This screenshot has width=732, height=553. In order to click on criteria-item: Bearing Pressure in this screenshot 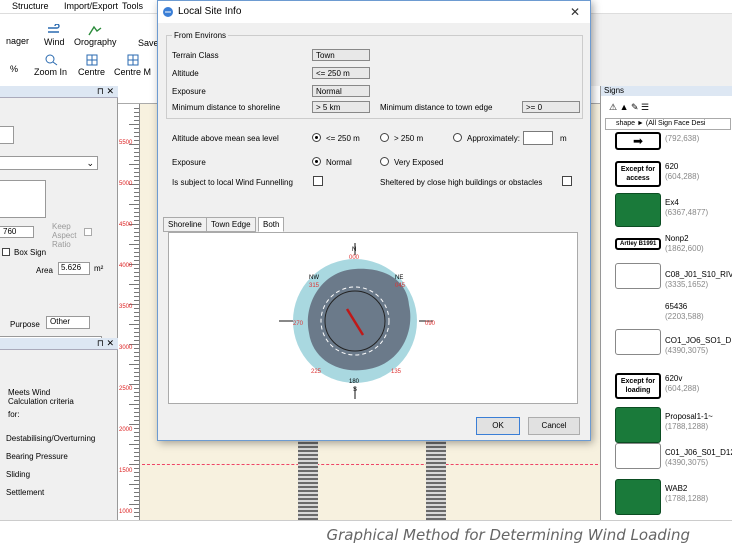, I will do `click(37, 456)`.